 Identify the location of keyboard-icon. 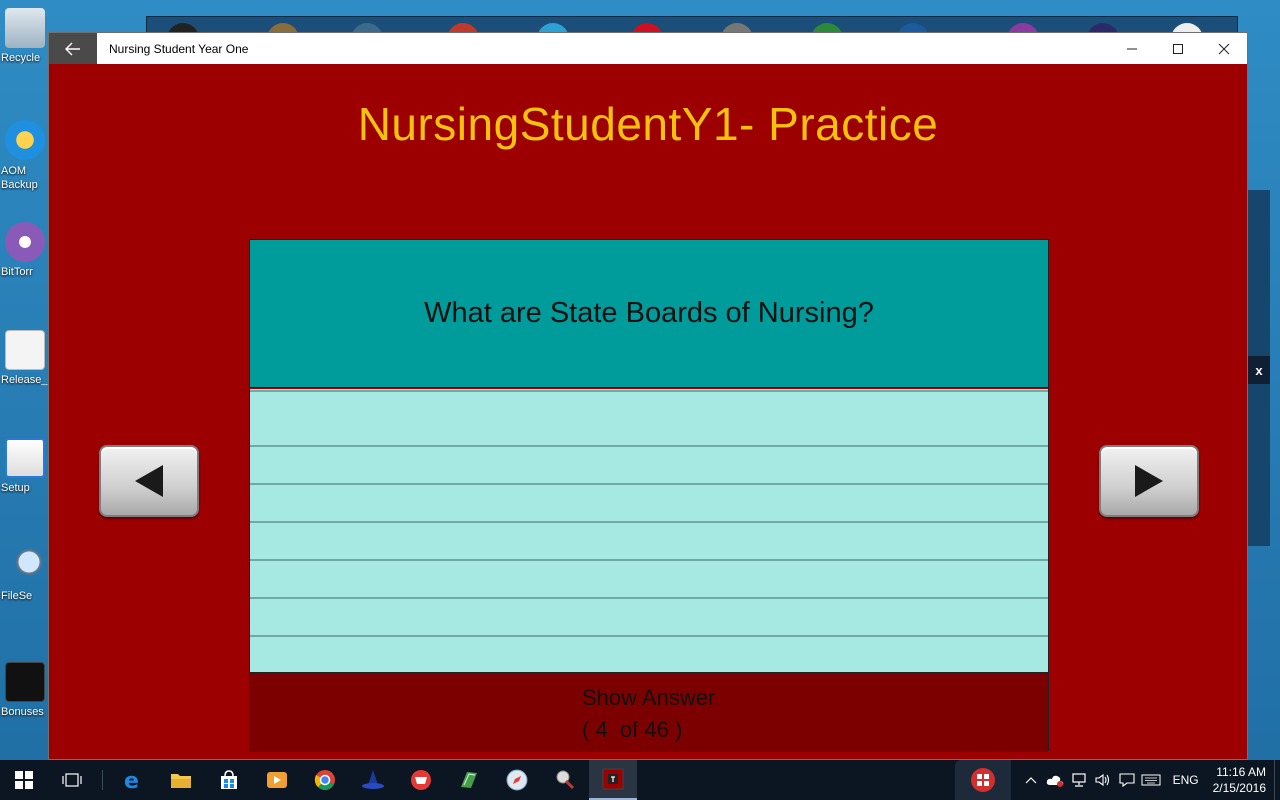
(1151, 780).